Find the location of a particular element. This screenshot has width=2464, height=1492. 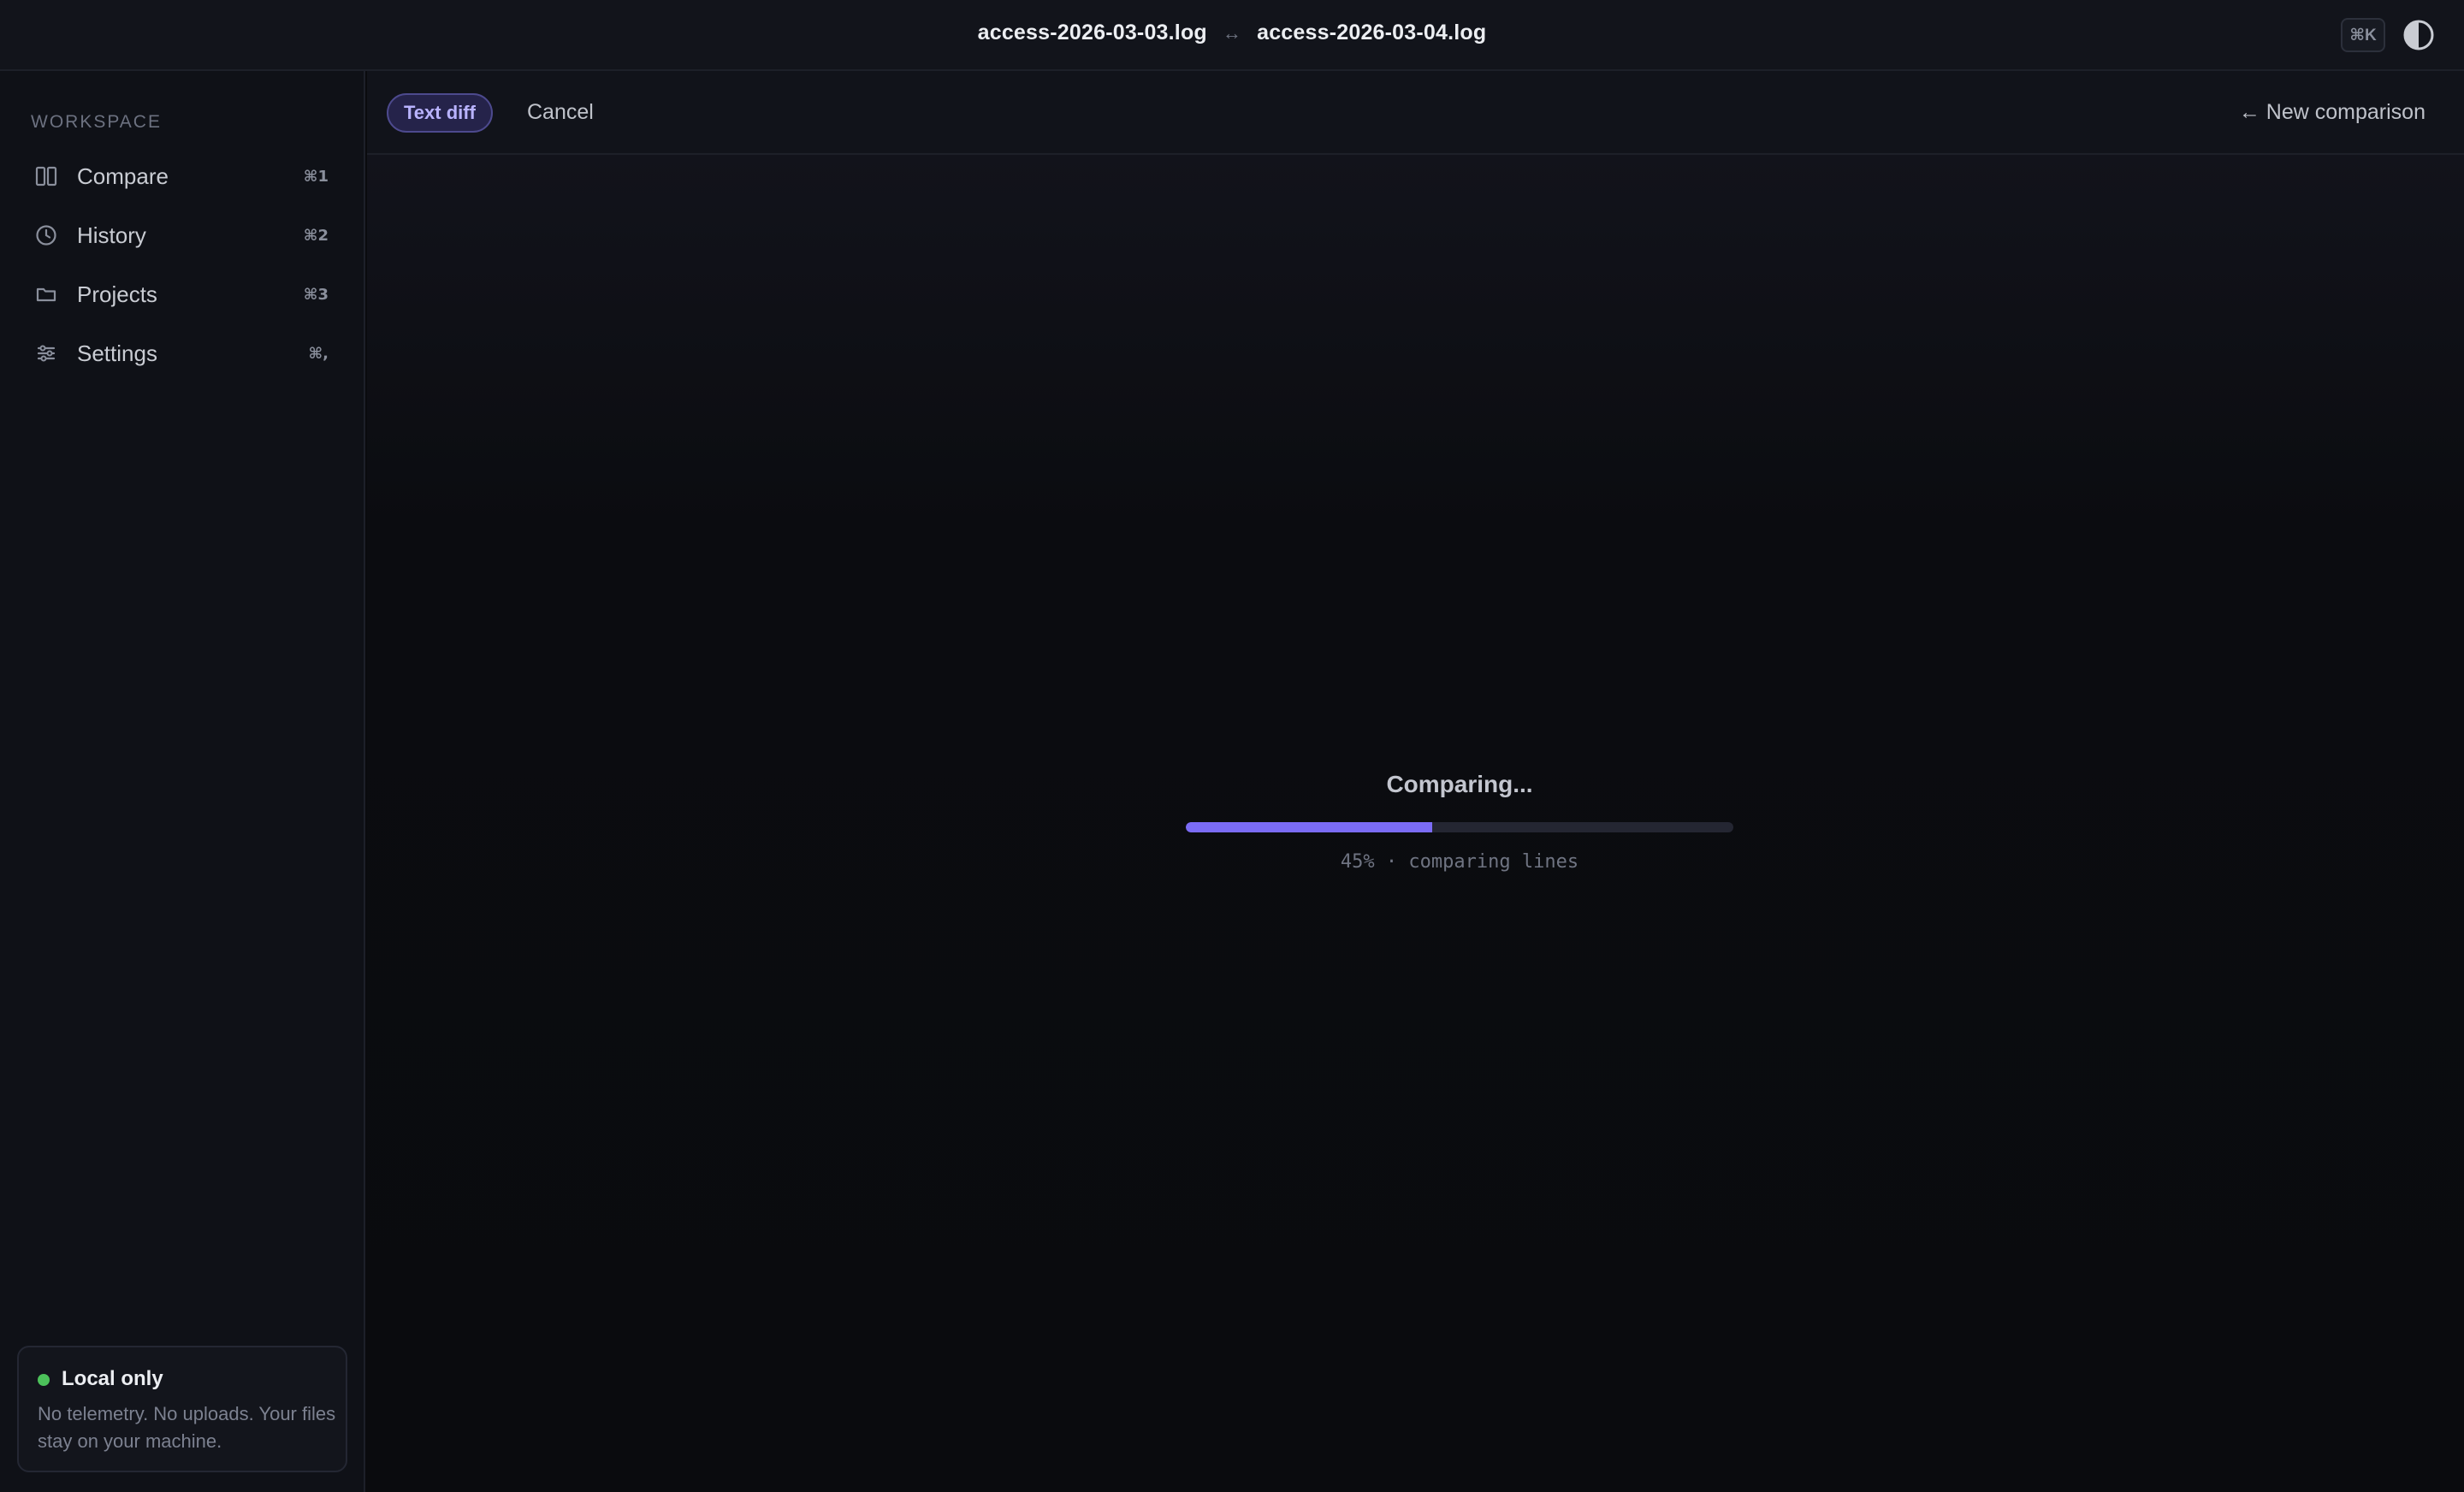

shortcut-hint: ⌘1 is located at coordinates (316, 176).